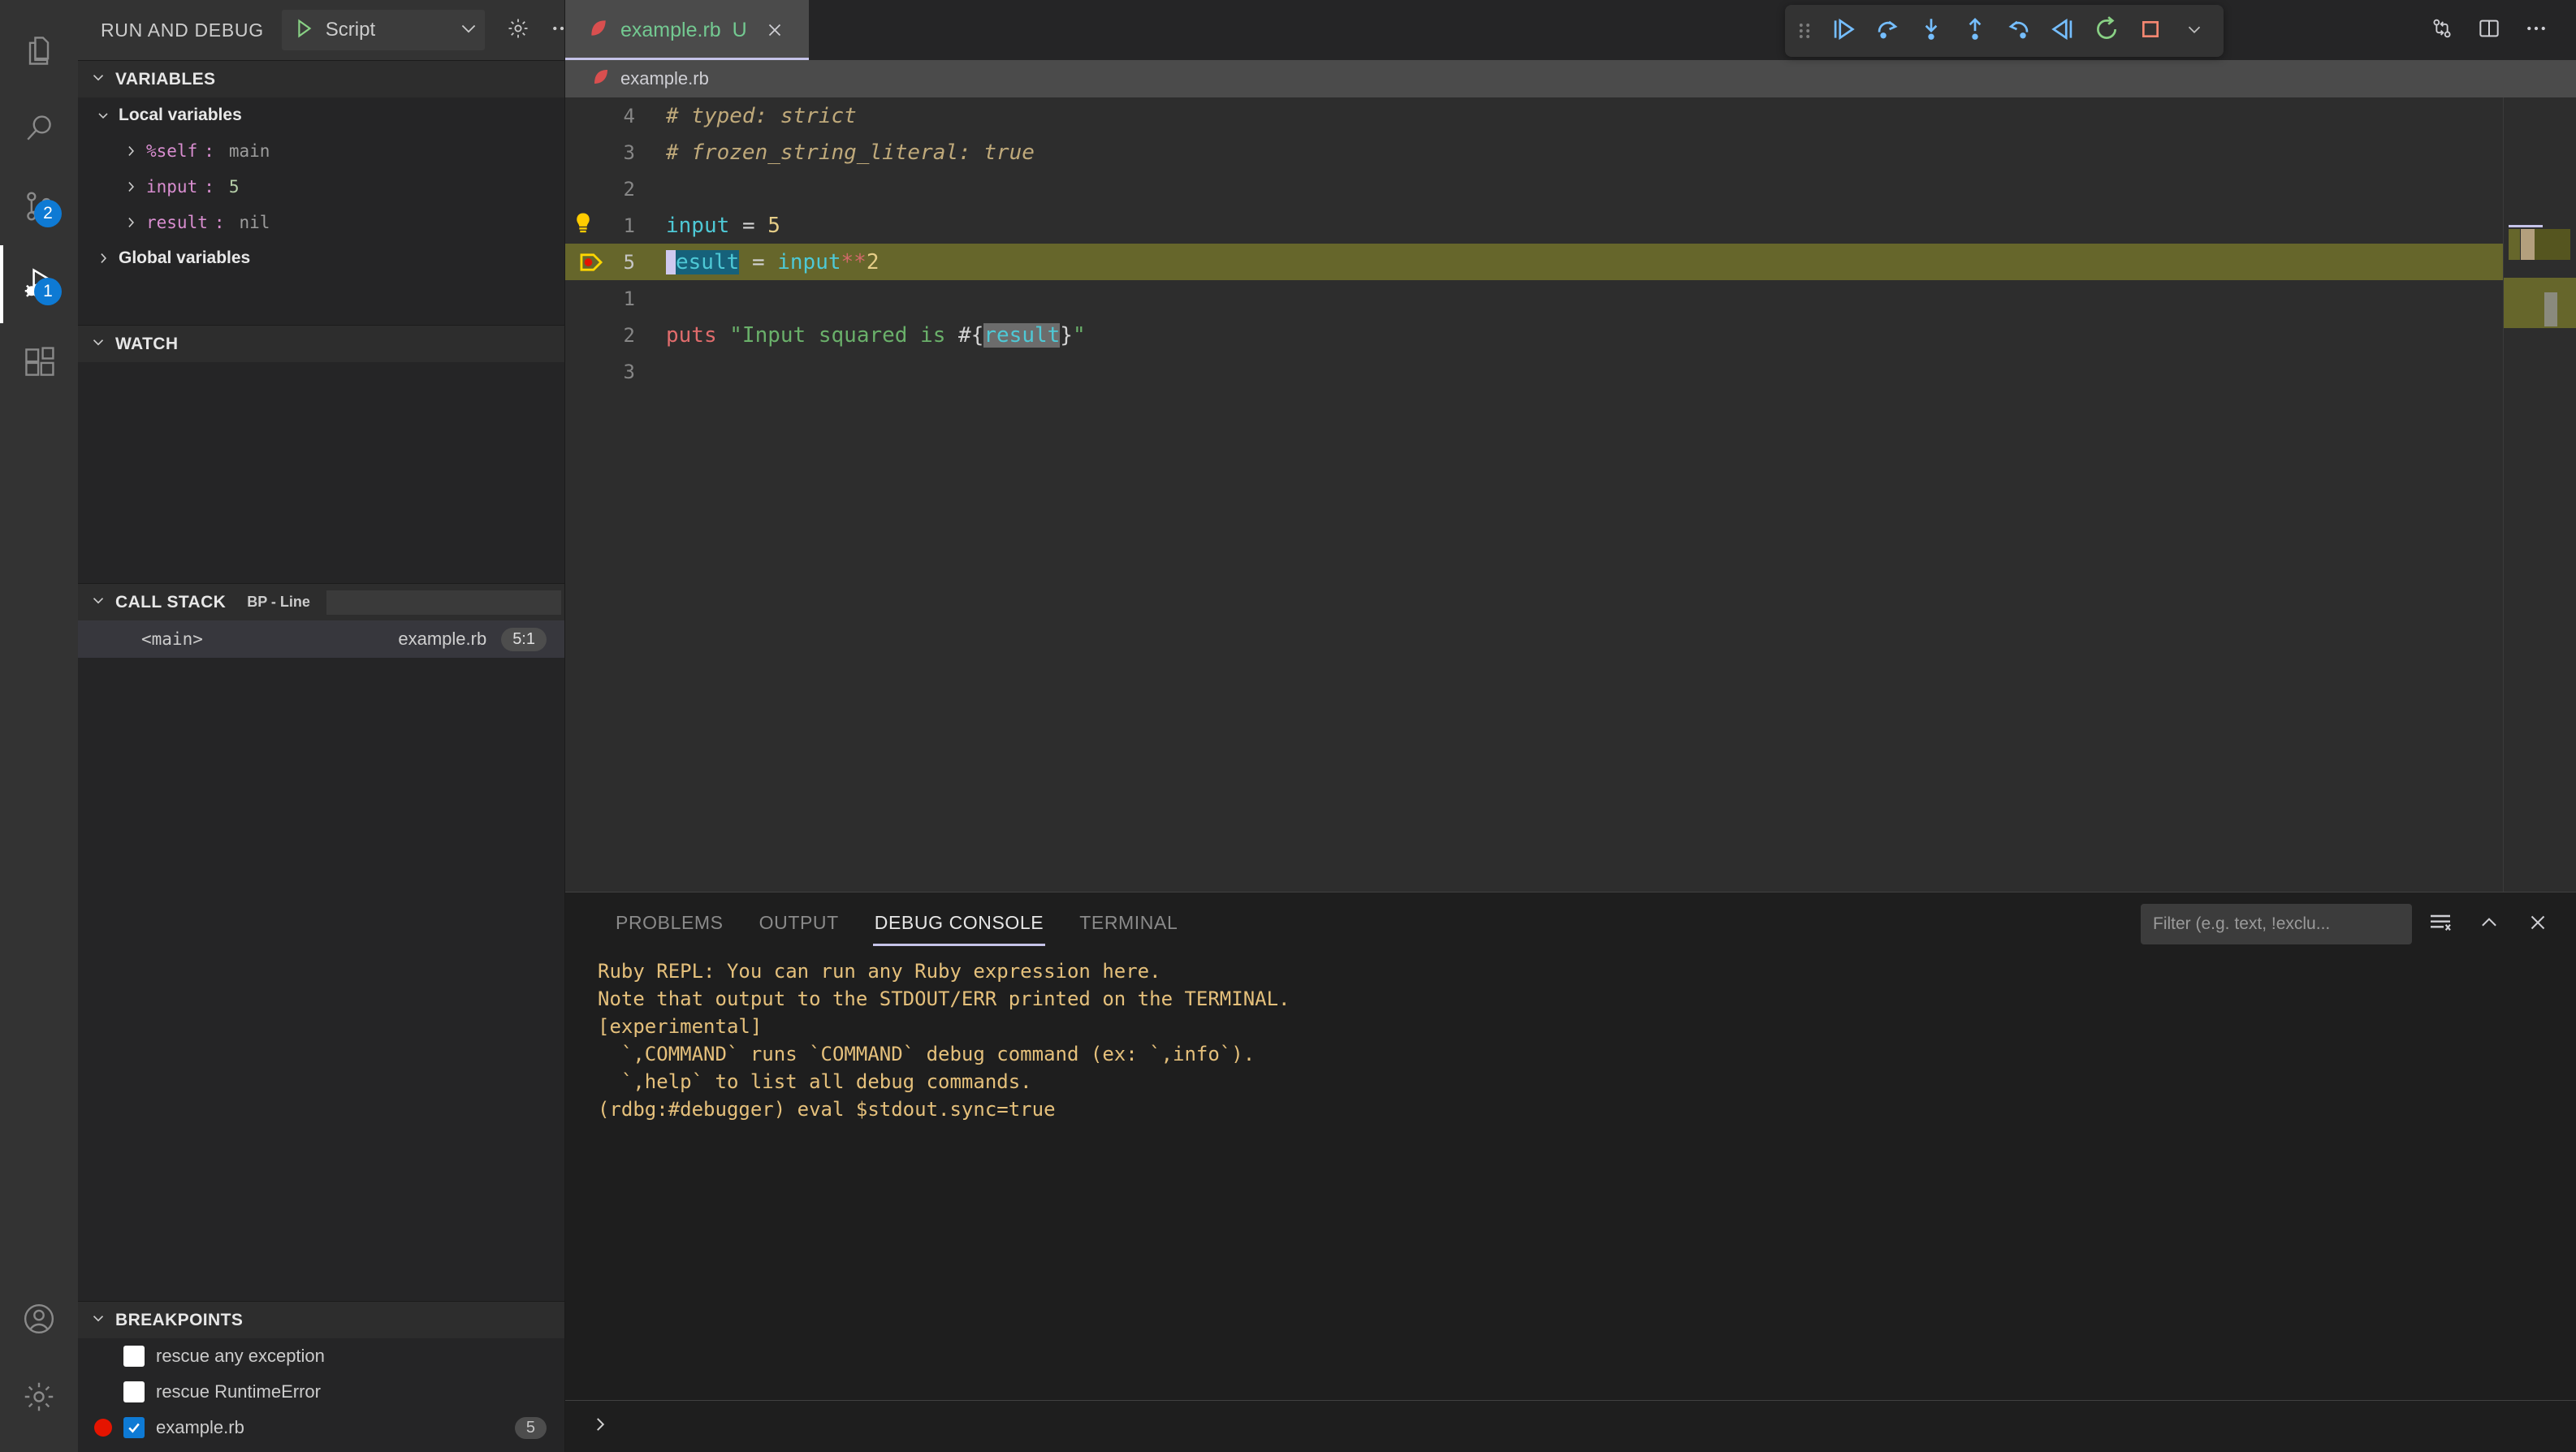  What do you see at coordinates (278, 602) in the screenshot?
I see `call-stack-status: BP - Line` at bounding box center [278, 602].